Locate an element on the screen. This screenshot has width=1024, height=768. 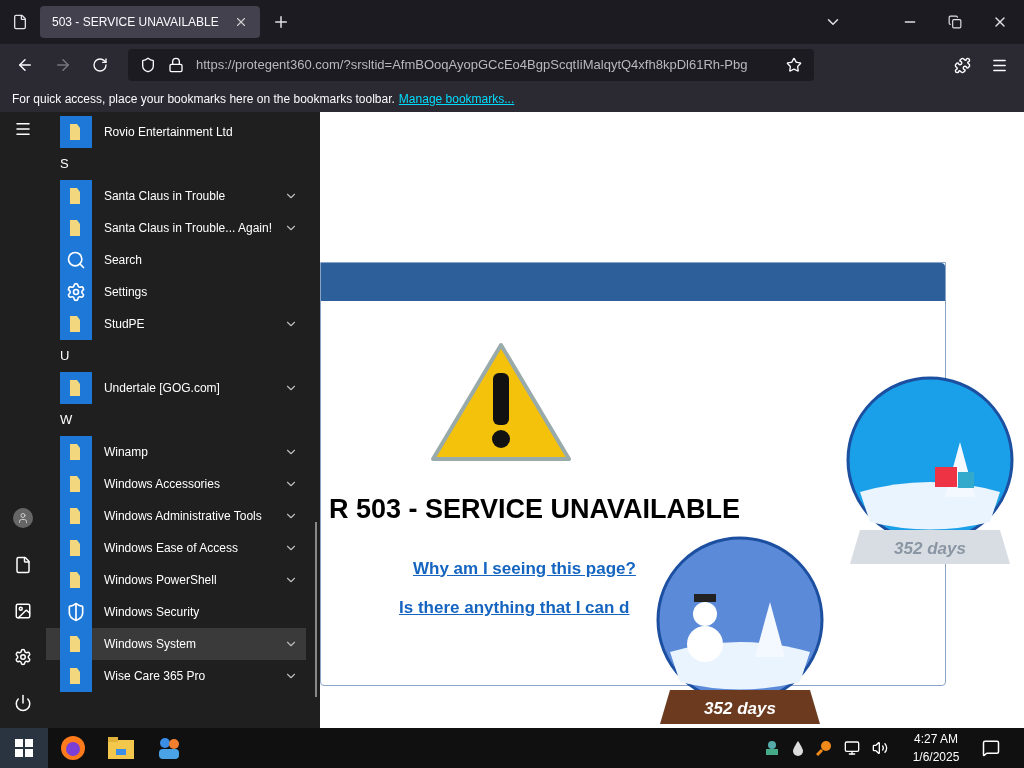
help-link: Why am I seeing this page? is located at coordinates (524, 568).